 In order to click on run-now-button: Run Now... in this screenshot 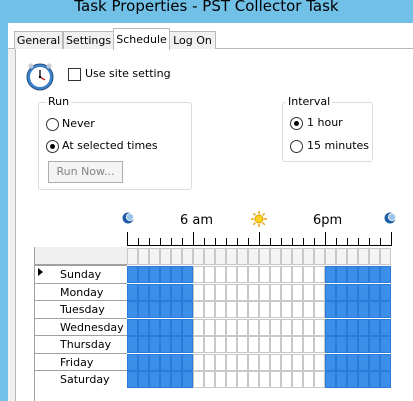, I will do `click(85, 172)`.